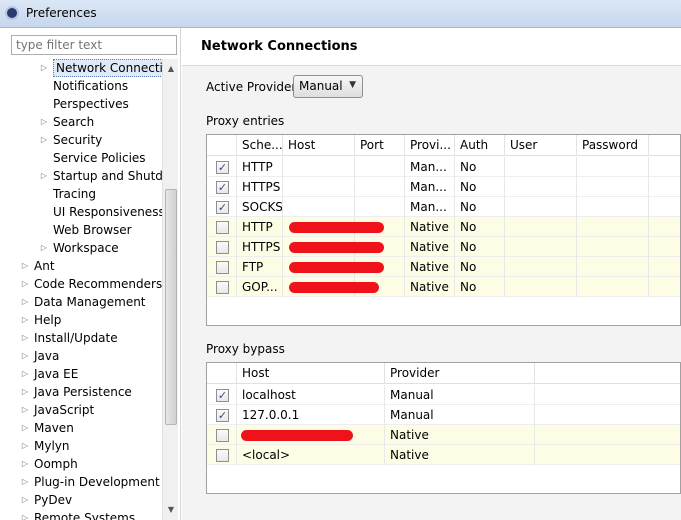 The width and height of the screenshot is (681, 520). What do you see at coordinates (81, 428) in the screenshot?
I see `tree-item: ▷ Maven` at bounding box center [81, 428].